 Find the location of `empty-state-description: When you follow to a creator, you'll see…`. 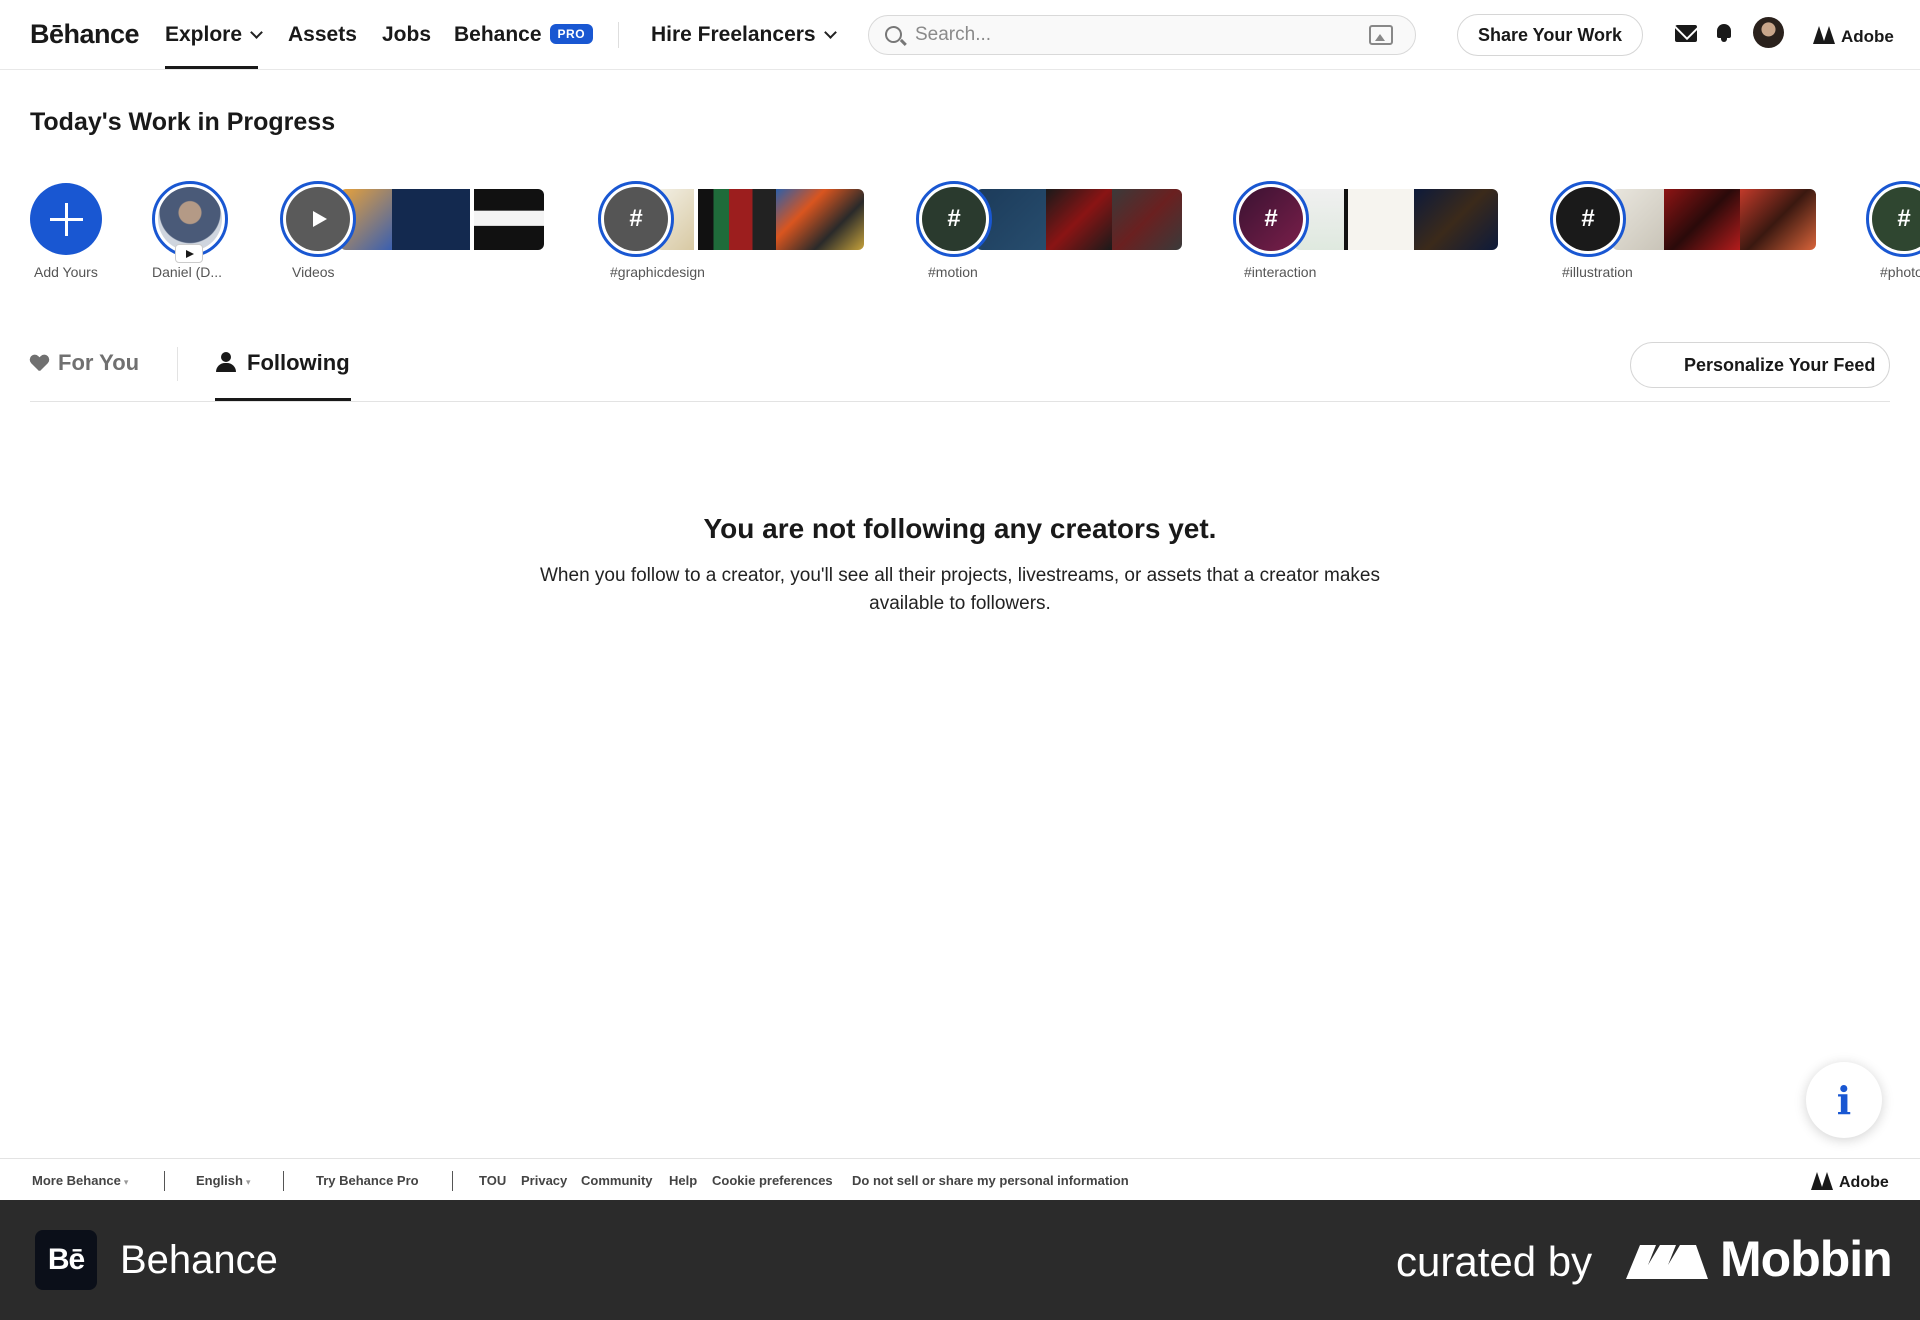

empty-state-description: When you follow to a creator, you'll see… is located at coordinates (960, 589).